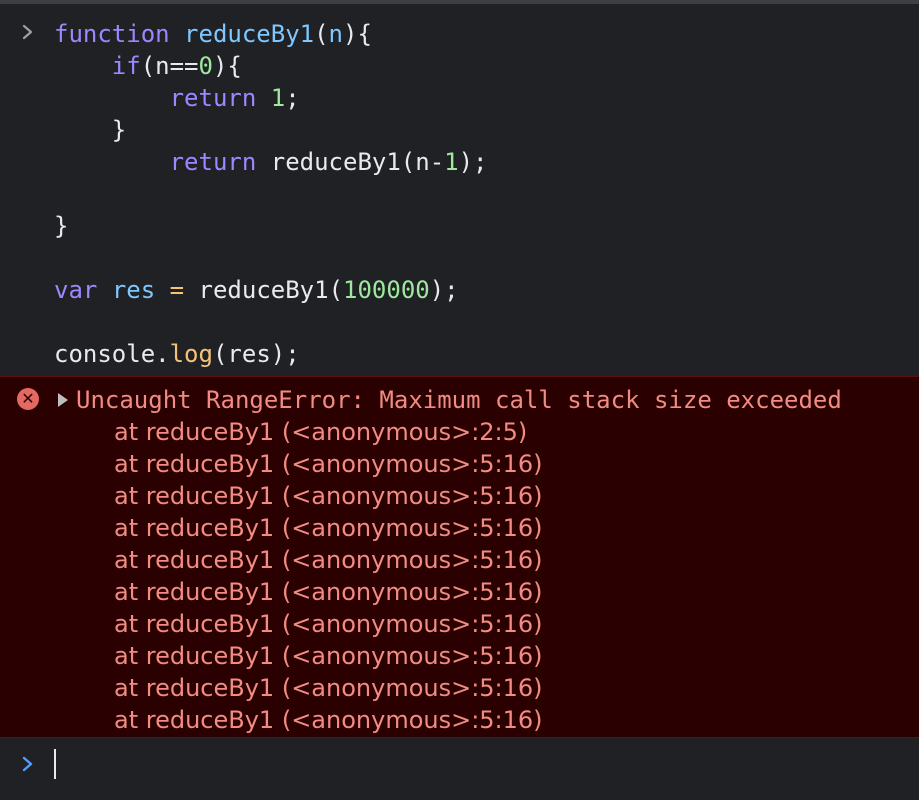 The width and height of the screenshot is (919, 800). Describe the element at coordinates (256, 354) in the screenshot. I see `code-token: (res);` at that location.